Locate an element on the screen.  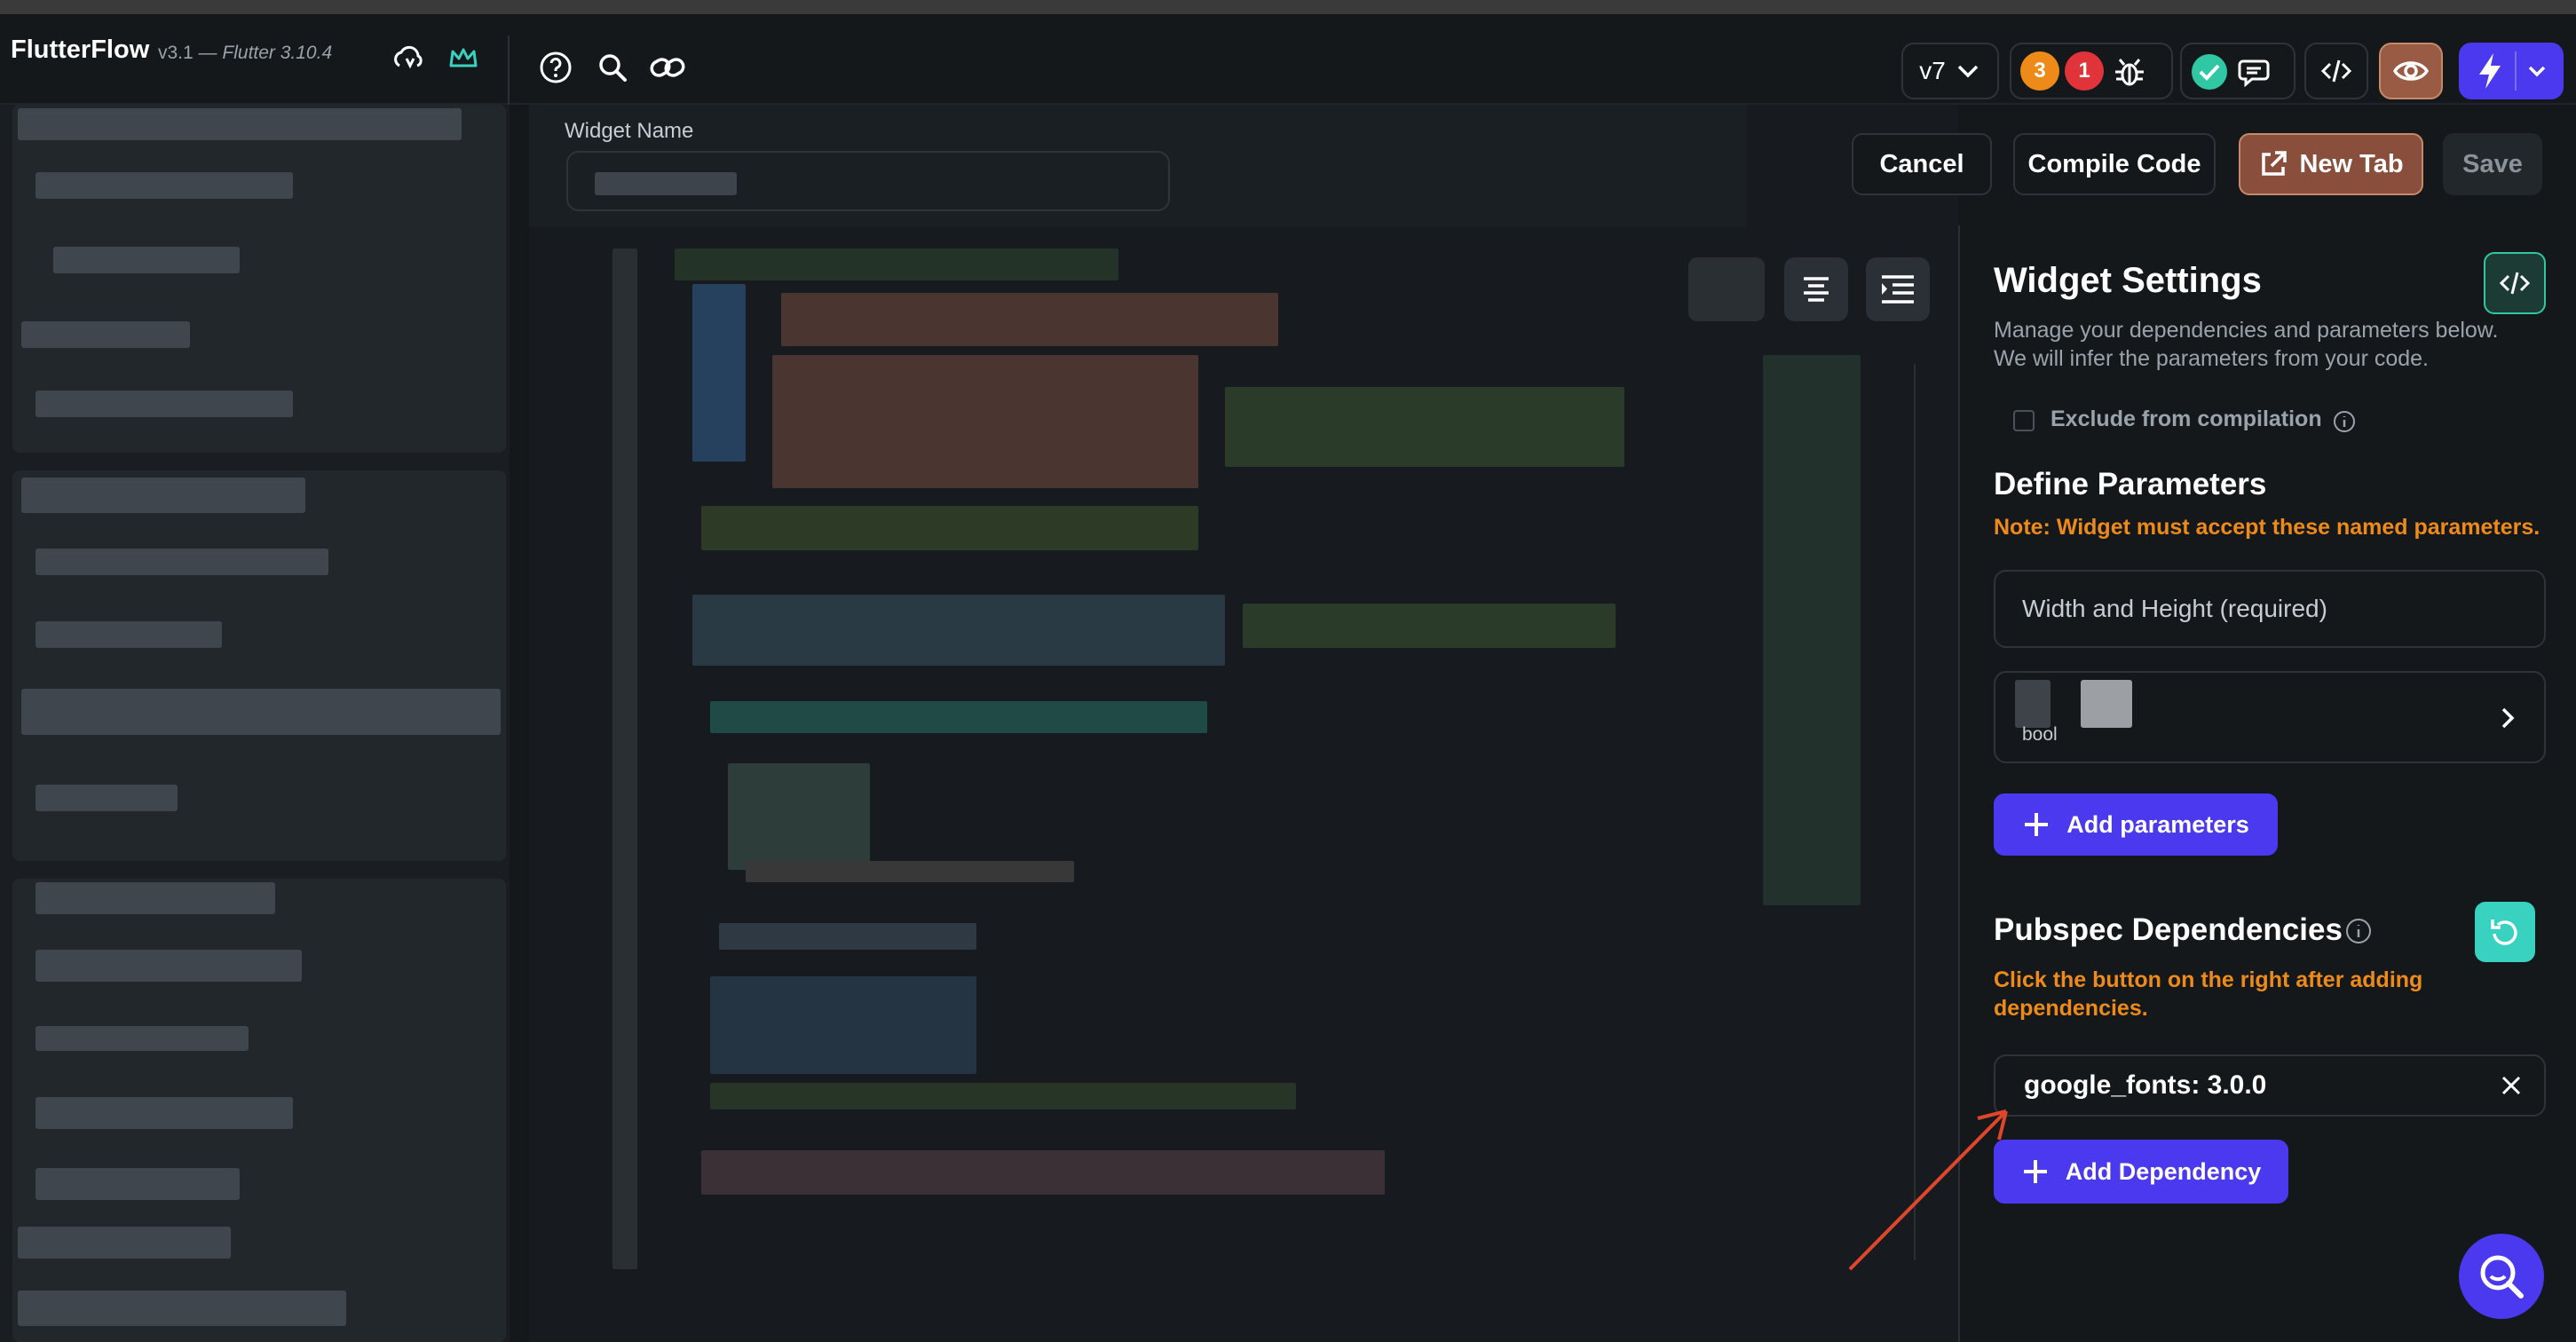
cloud-sync-icon is located at coordinates (408, 58).